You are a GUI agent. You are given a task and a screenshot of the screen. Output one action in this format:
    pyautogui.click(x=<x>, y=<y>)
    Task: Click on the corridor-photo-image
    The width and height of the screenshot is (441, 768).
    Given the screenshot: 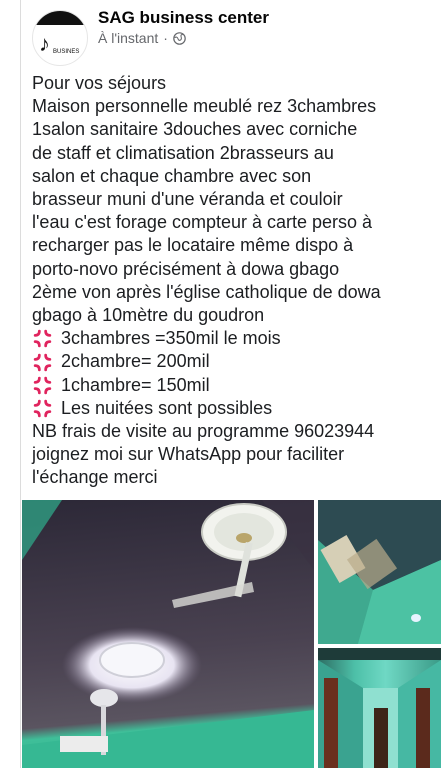 What is the action you would take?
    pyautogui.click(x=379, y=708)
    